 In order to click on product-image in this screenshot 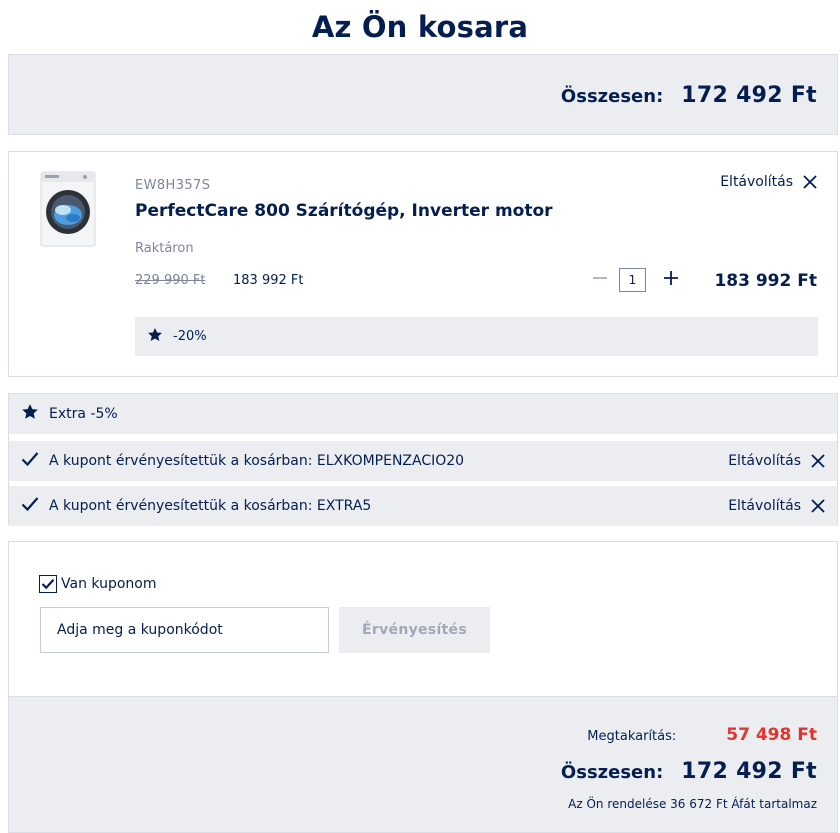, I will do `click(68, 209)`.